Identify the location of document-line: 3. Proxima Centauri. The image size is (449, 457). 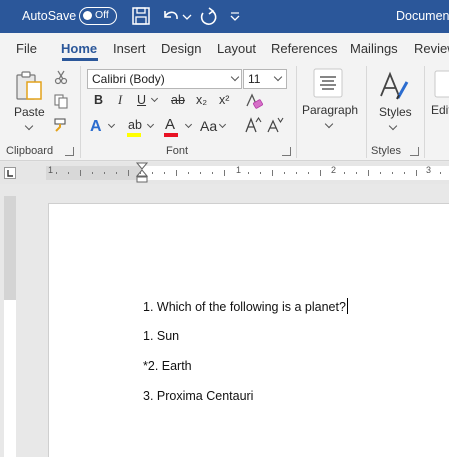
(198, 396).